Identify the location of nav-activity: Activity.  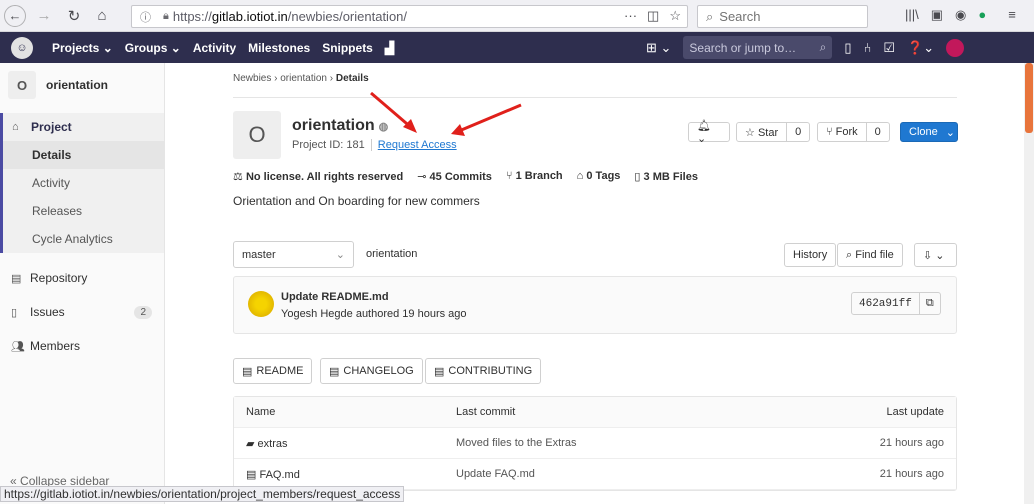
(214, 48).